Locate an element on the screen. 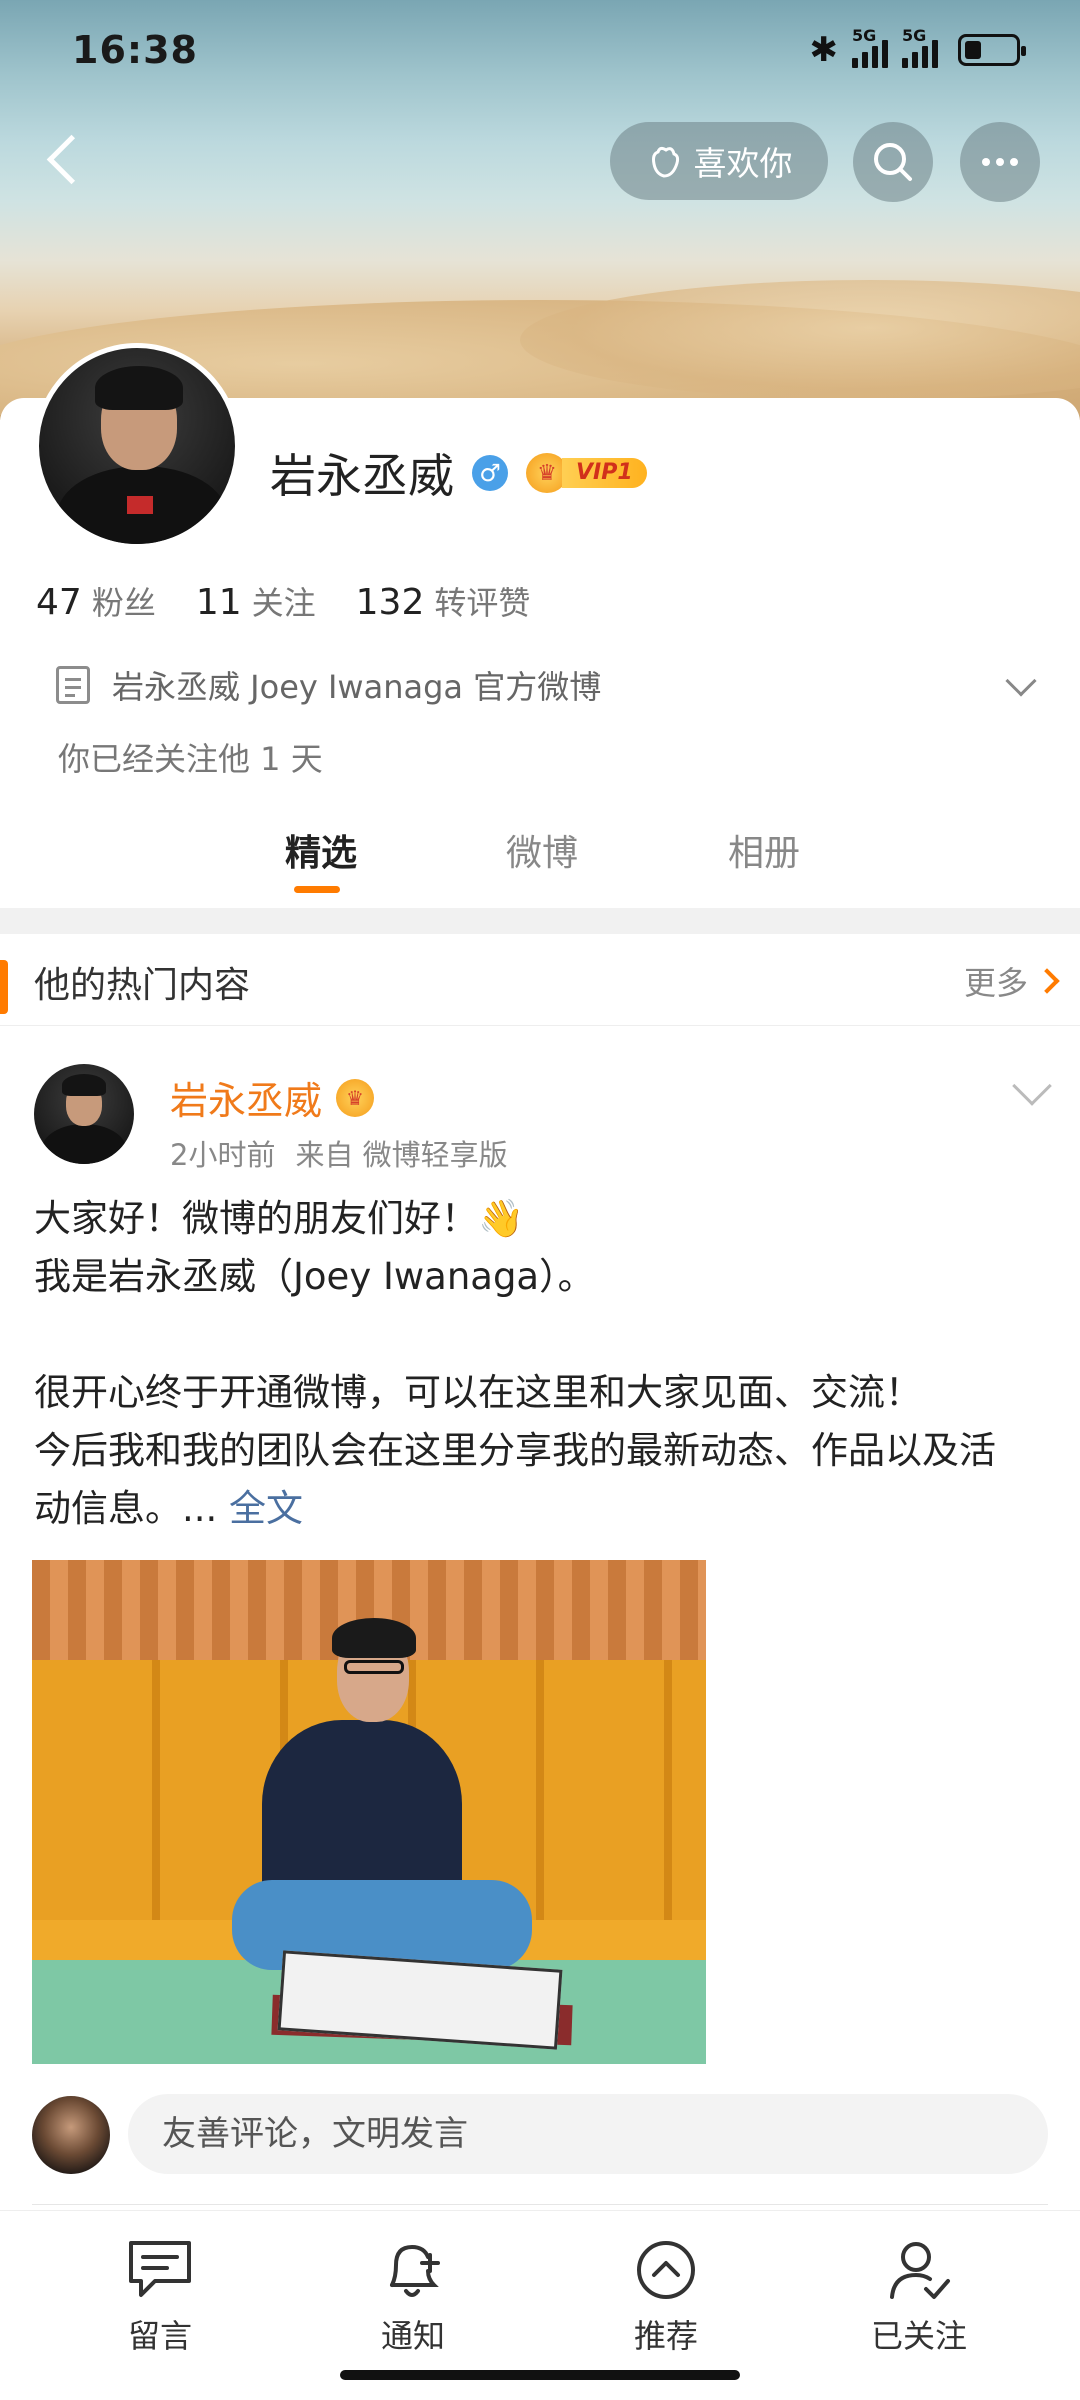 The width and height of the screenshot is (1080, 2400). profile-avatar is located at coordinates (137, 446).